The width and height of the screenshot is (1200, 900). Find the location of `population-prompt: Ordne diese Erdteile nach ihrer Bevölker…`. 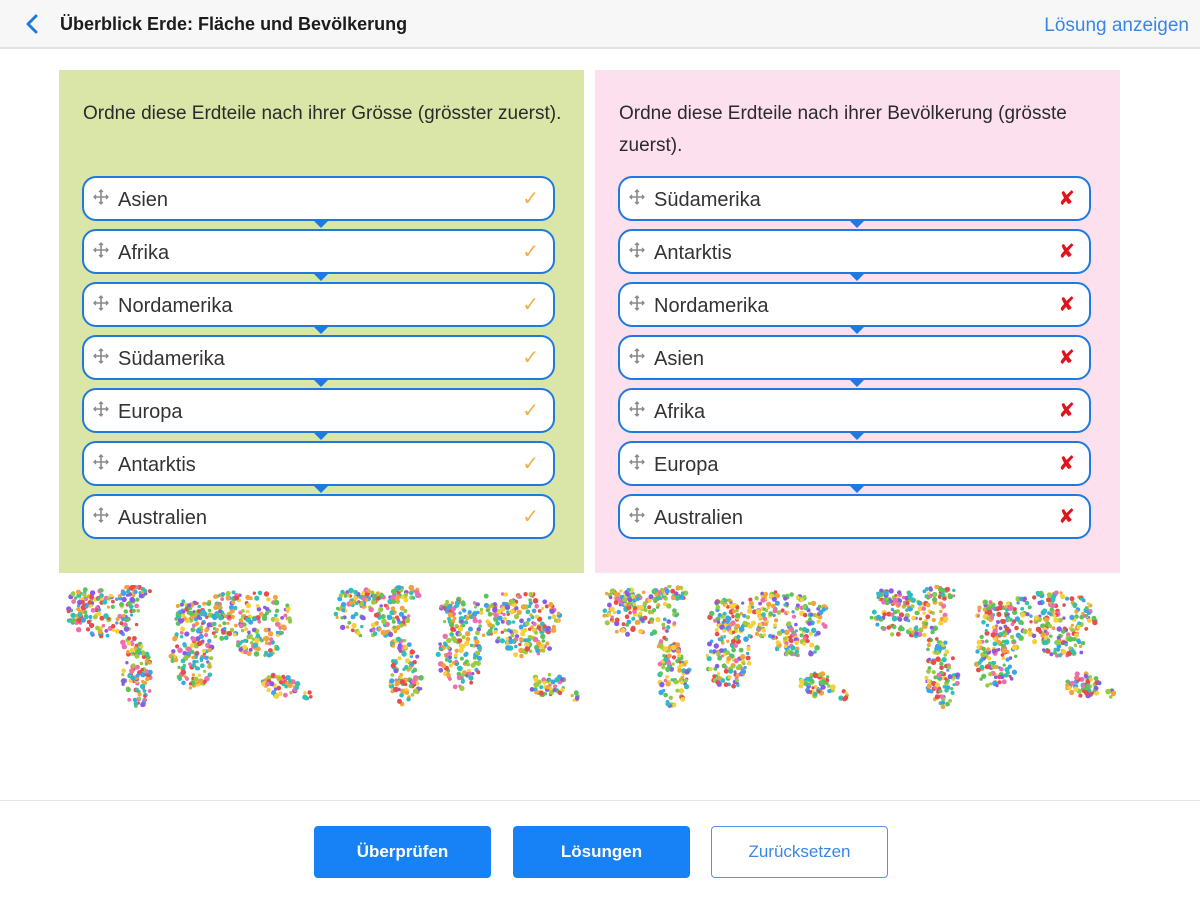

population-prompt: Ordne diese Erdteile nach ihrer Bevölker… is located at coordinates (843, 129).